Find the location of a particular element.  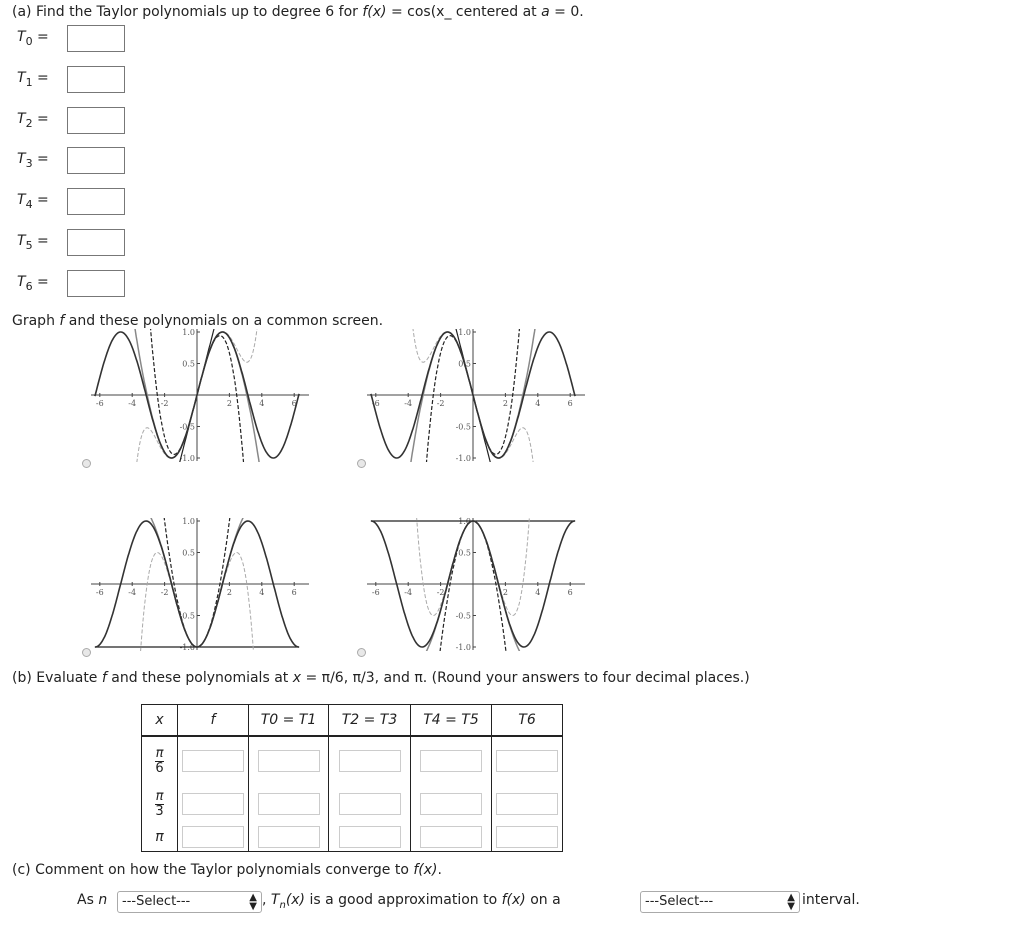

header-t6: T6 is located at coordinates (527, 720).